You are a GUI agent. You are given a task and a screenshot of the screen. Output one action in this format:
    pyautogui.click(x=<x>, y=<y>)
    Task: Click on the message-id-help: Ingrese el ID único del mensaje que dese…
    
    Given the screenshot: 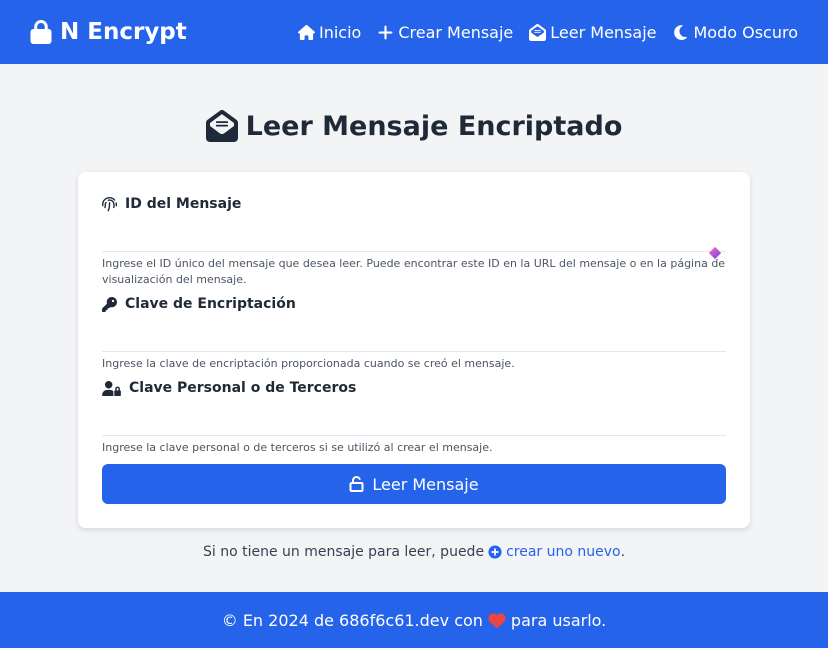 What is the action you would take?
    pyautogui.click(x=414, y=271)
    